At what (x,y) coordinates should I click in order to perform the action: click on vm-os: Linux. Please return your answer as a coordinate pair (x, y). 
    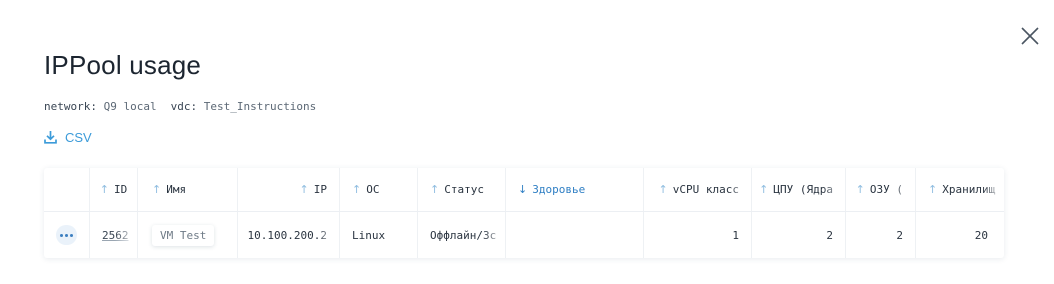
    Looking at the image, I should click on (369, 235).